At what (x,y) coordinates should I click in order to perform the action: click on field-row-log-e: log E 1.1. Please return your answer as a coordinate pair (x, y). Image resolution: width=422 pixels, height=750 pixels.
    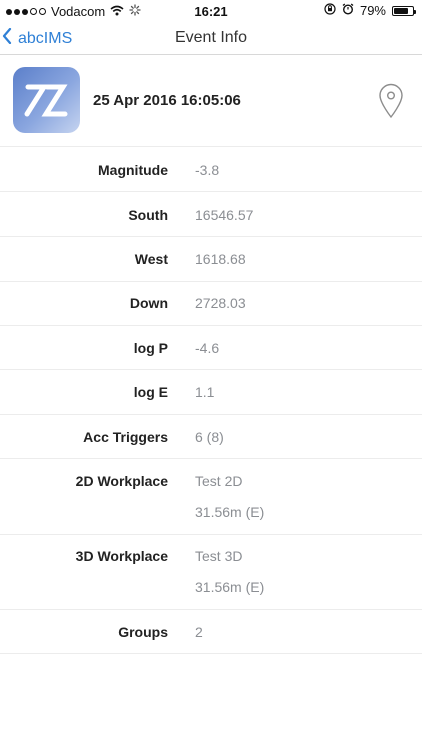
    Looking at the image, I should click on (211, 392).